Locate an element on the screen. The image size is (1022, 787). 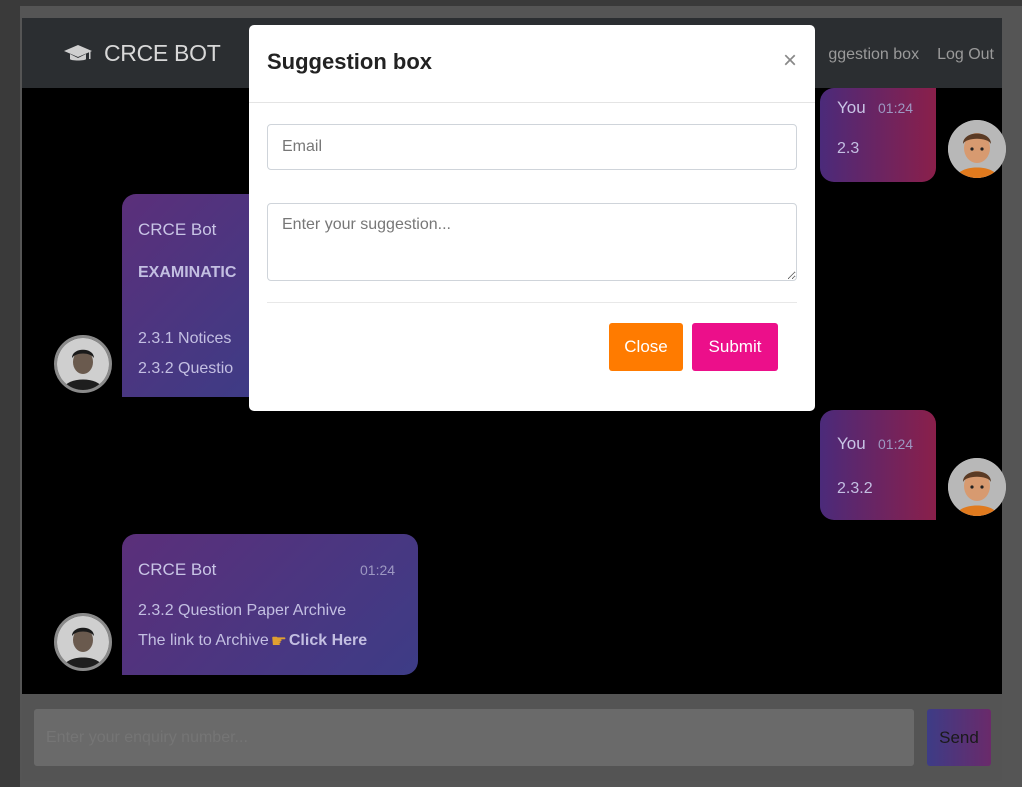
brand: CRCE BOT is located at coordinates (142, 53).